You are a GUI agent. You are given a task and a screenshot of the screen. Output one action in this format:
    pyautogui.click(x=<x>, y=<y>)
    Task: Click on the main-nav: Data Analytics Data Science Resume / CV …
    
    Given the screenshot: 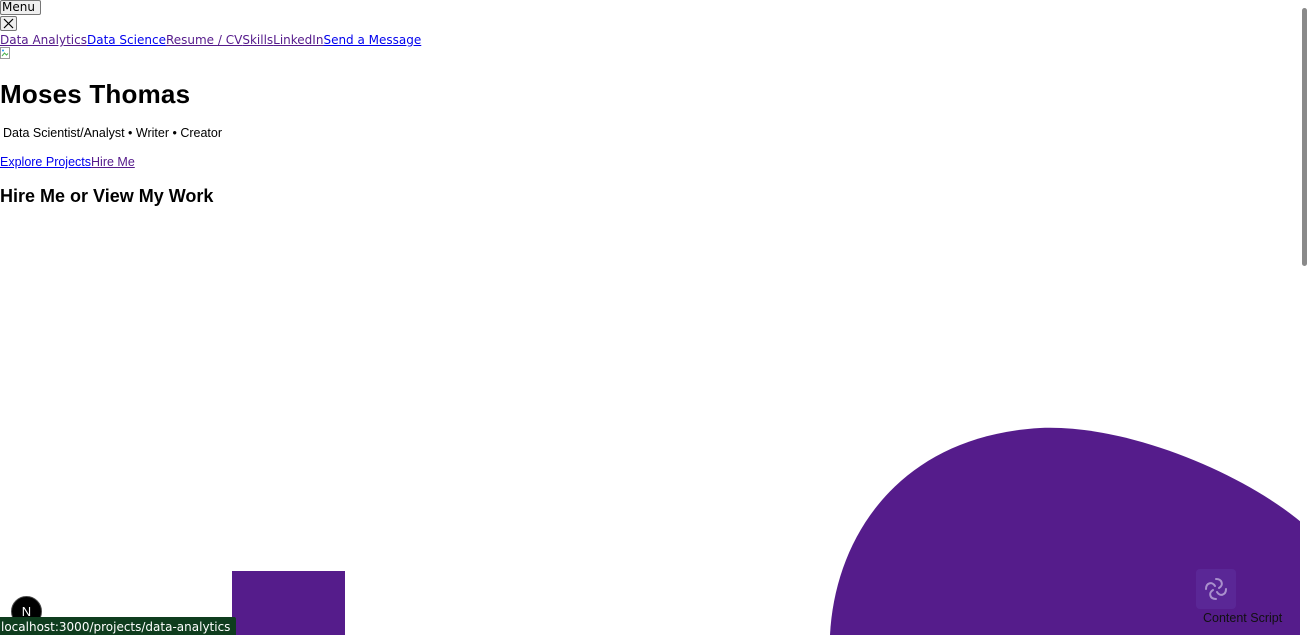 What is the action you would take?
    pyautogui.click(x=210, y=40)
    